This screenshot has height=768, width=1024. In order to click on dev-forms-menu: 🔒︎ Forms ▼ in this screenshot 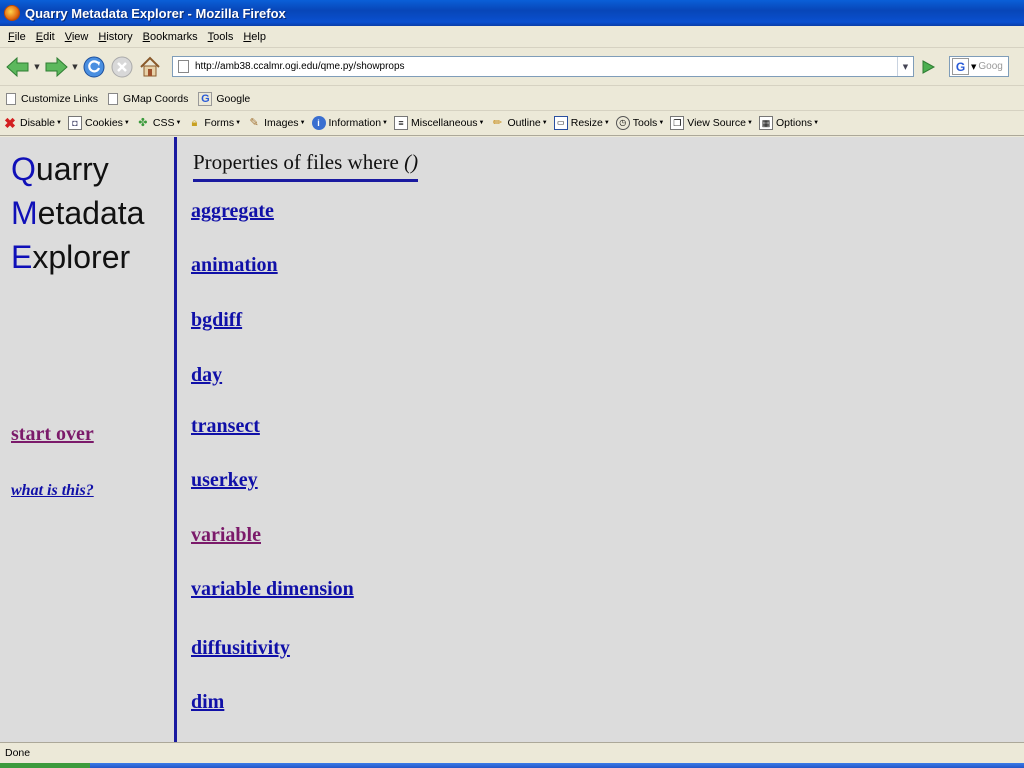, I will do `click(214, 123)`.